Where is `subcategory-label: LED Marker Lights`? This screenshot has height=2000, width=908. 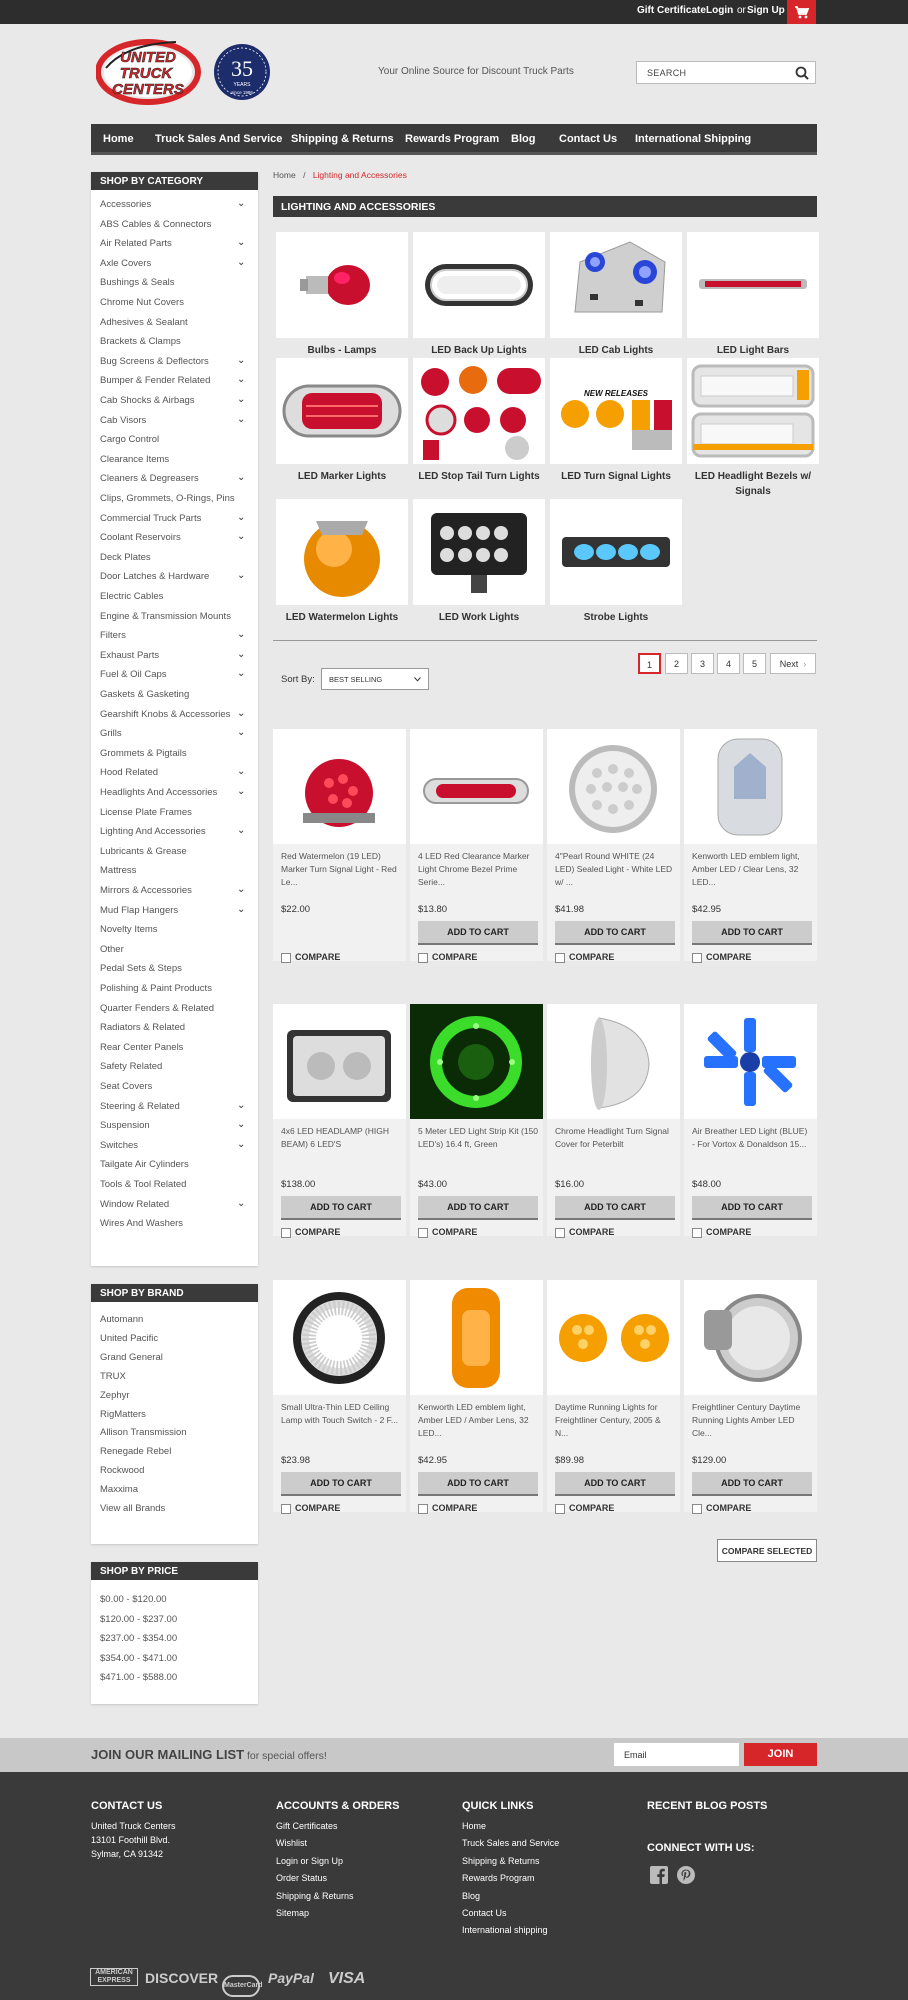
subcategory-label: LED Marker Lights is located at coordinates (342, 476).